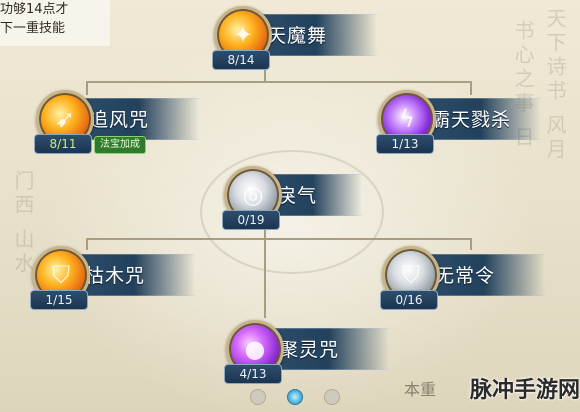 This screenshot has width=580, height=412. I want to click on skill-node-kumu: 枯木咒 ⛉ 1/15, so click(112, 279).